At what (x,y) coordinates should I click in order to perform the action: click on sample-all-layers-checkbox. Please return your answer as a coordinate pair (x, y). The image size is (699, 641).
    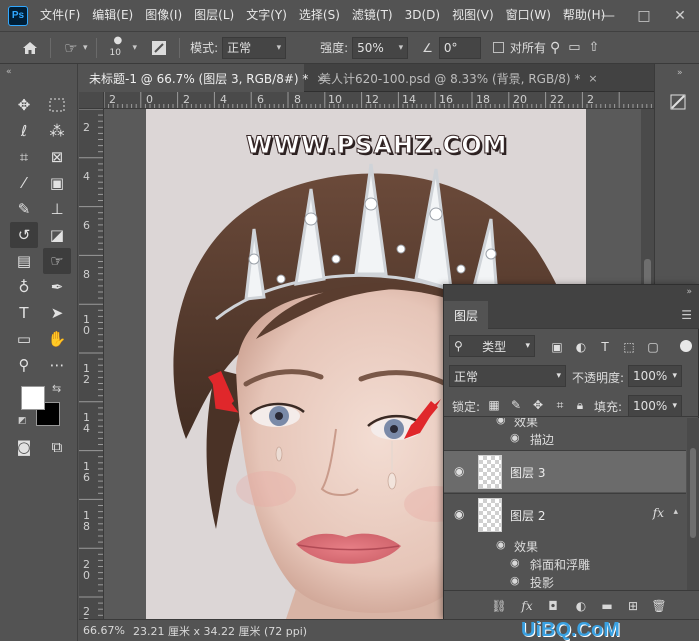
    Looking at the image, I should click on (498, 47).